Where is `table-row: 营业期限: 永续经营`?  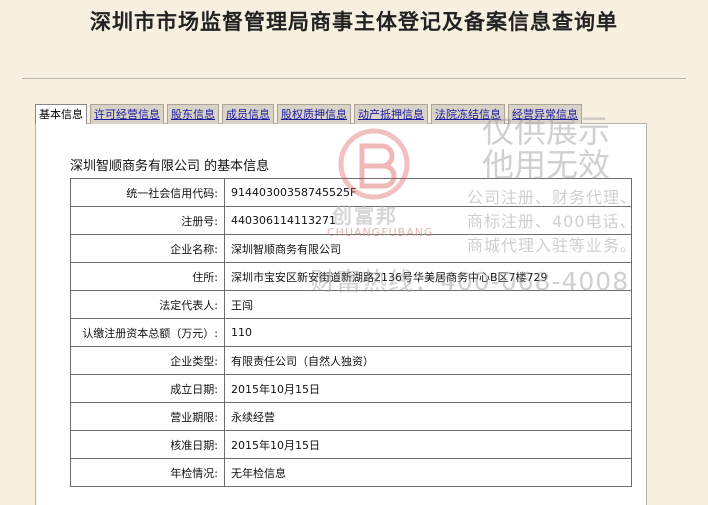 table-row: 营业期限: 永续经营 is located at coordinates (351, 416).